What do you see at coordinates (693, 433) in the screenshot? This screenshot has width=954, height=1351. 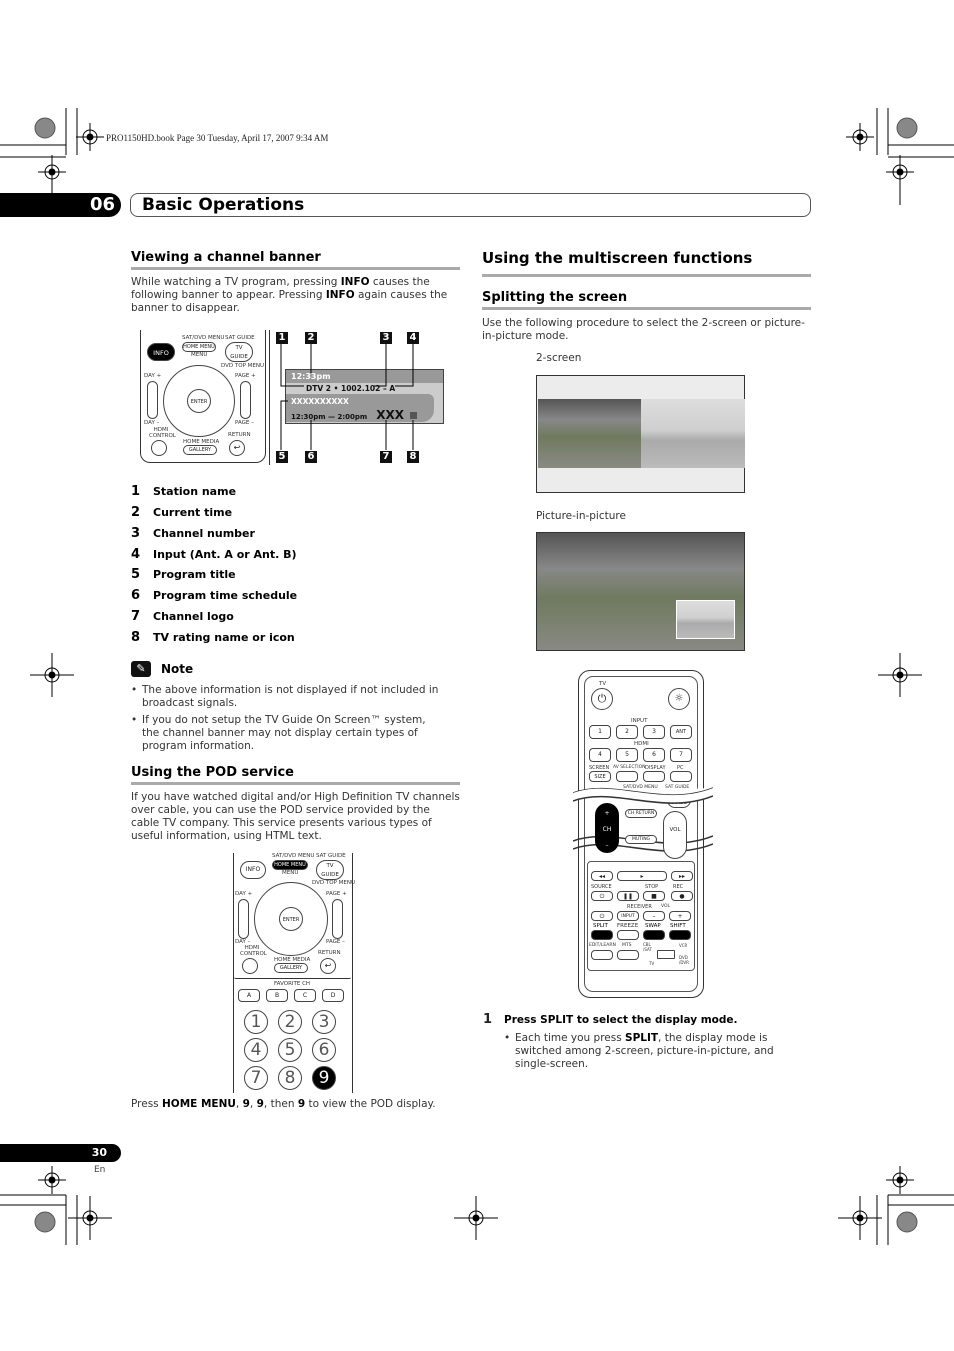 I see `sailboat-image` at bounding box center [693, 433].